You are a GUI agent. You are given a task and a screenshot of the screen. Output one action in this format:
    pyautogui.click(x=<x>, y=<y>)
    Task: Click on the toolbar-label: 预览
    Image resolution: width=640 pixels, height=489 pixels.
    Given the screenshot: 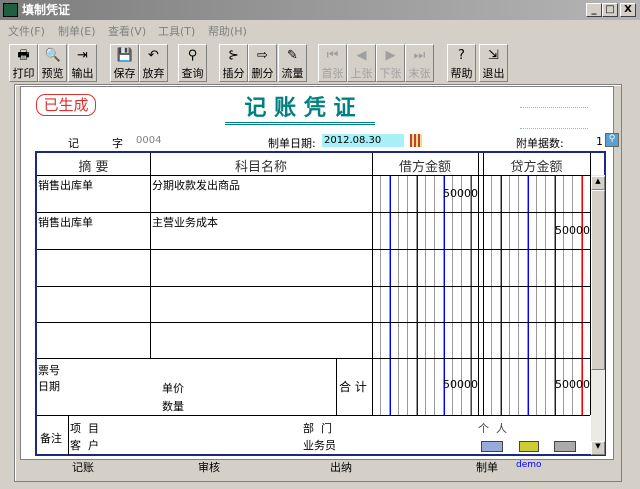 What is the action you would take?
    pyautogui.click(x=52, y=73)
    